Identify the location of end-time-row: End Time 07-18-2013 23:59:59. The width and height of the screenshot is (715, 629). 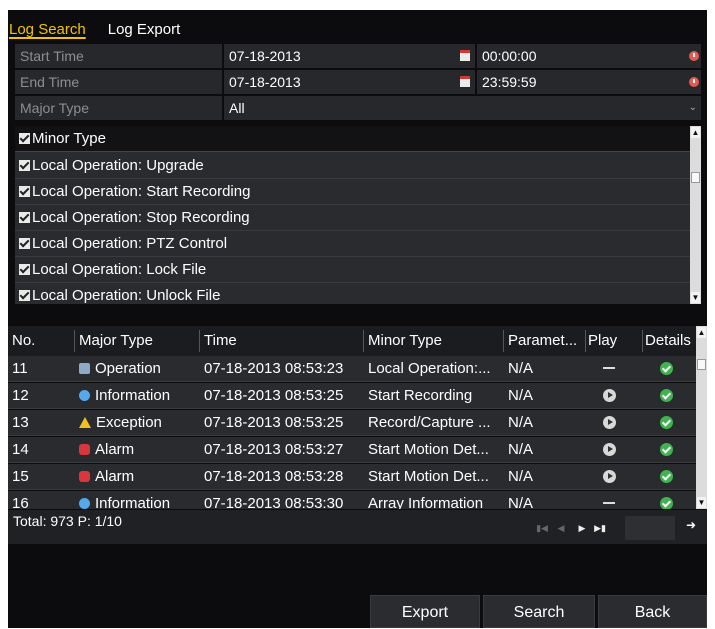
(358, 82).